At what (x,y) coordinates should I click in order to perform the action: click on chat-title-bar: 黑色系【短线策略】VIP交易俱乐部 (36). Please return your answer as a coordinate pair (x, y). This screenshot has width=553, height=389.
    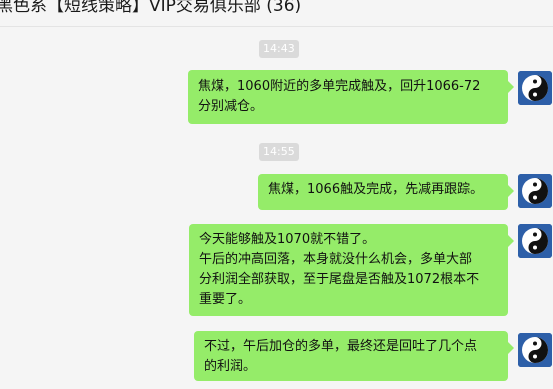
    Looking at the image, I should click on (276, 13).